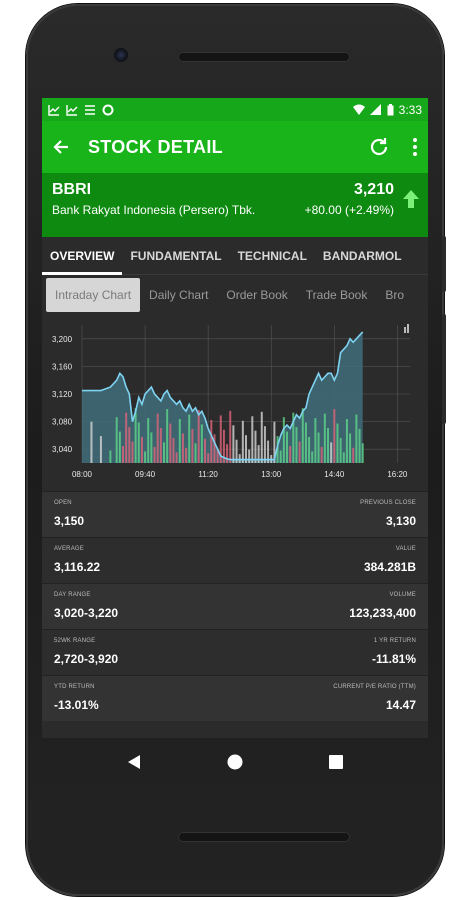  Describe the element at coordinates (393, 659) in the screenshot. I see `1yr-return-value: -11.81%` at that location.